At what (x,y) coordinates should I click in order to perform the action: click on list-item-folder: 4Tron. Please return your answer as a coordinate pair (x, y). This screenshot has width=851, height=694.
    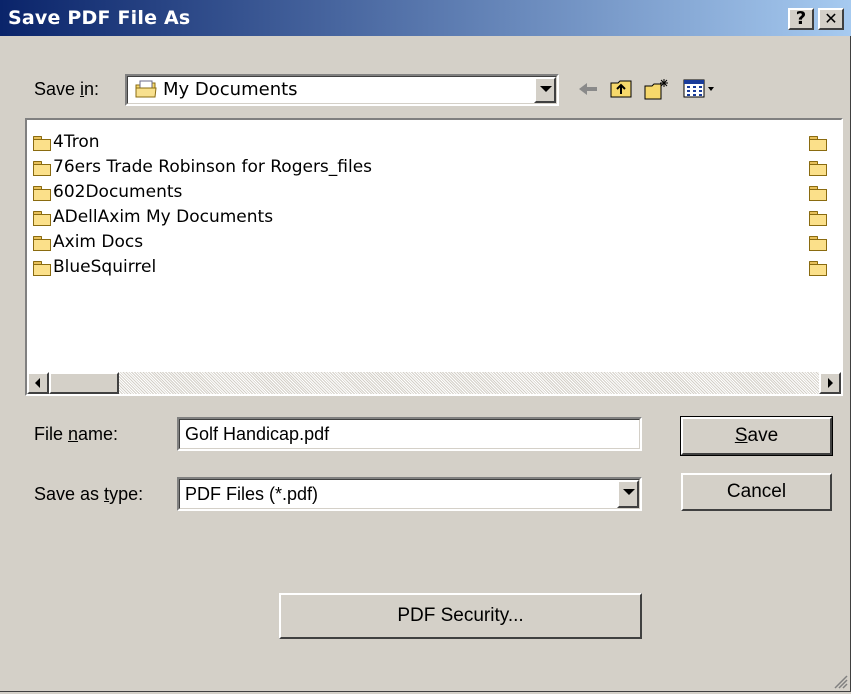
    Looking at the image, I should click on (429, 144).